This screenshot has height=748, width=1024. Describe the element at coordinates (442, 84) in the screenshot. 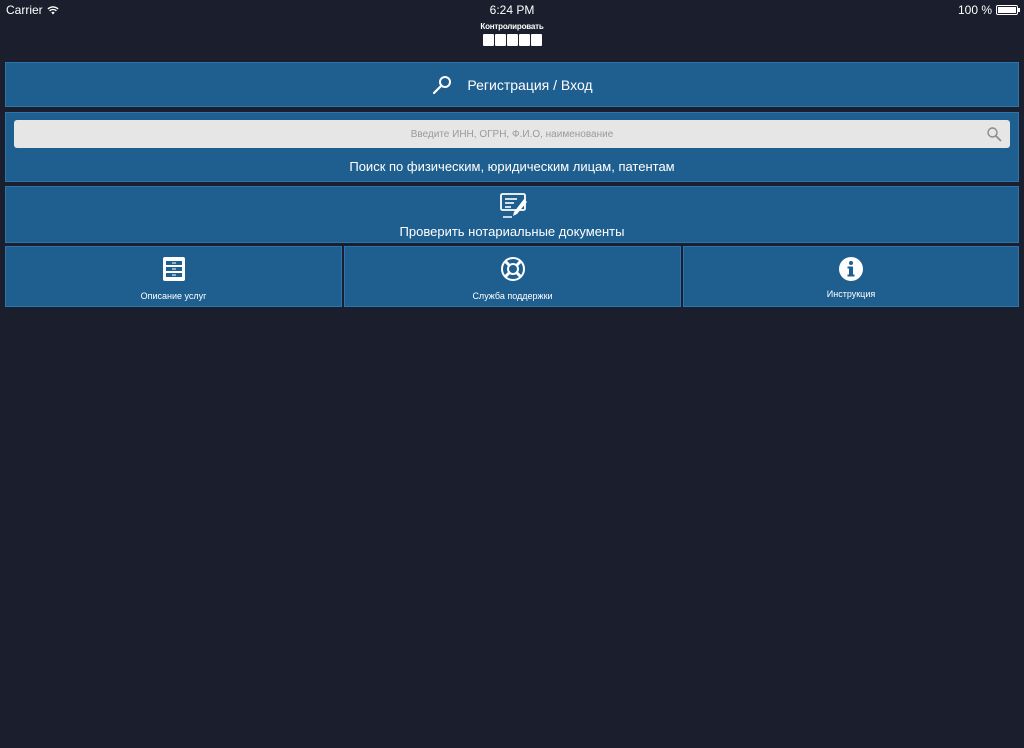

I see `key-icon` at that location.